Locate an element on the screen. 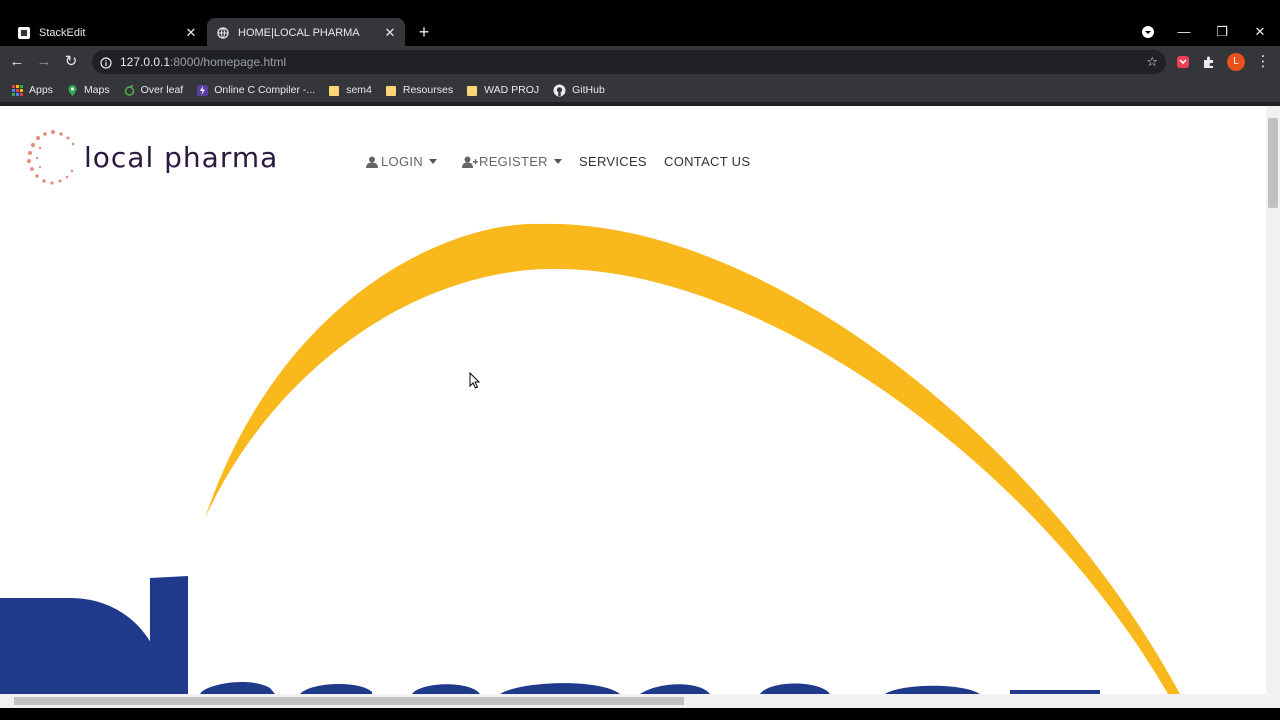  minimize-icon: — is located at coordinates (1184, 32).